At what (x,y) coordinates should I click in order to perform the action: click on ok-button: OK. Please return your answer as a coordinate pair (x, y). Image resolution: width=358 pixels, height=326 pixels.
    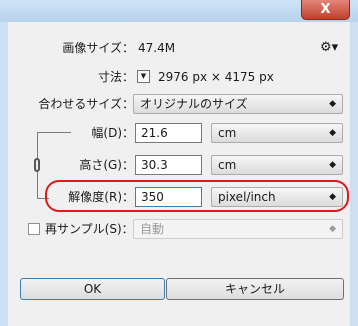
    Looking at the image, I should click on (92, 289).